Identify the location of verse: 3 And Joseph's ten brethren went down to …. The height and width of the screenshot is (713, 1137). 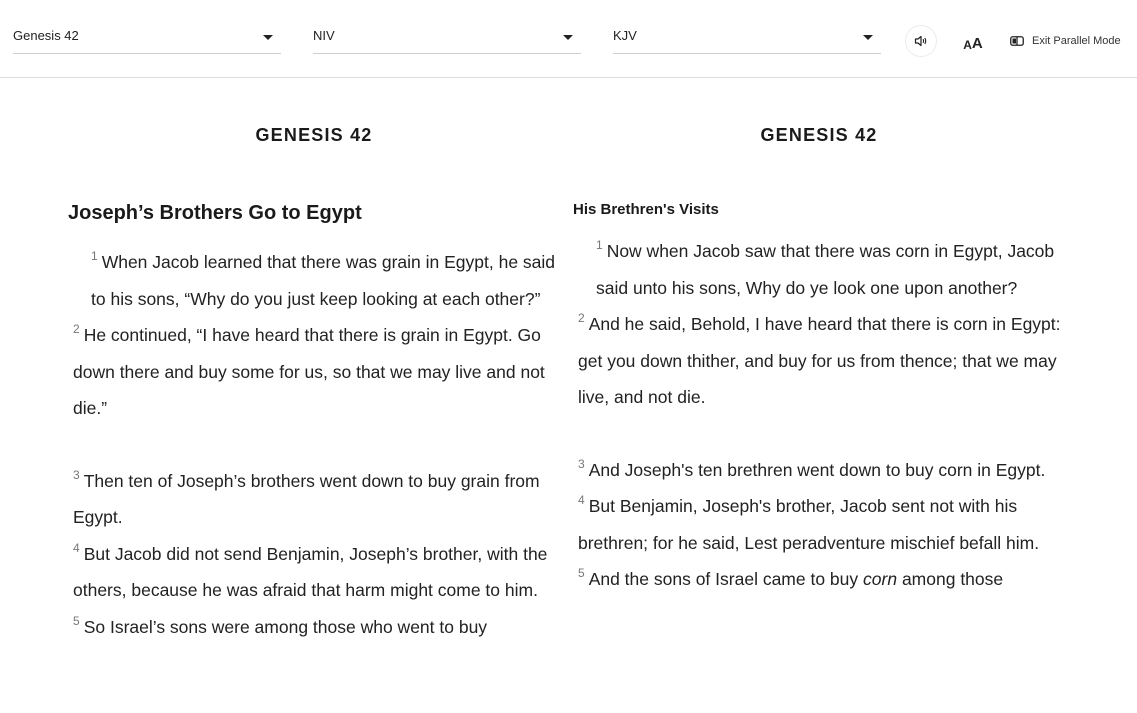
(823, 470).